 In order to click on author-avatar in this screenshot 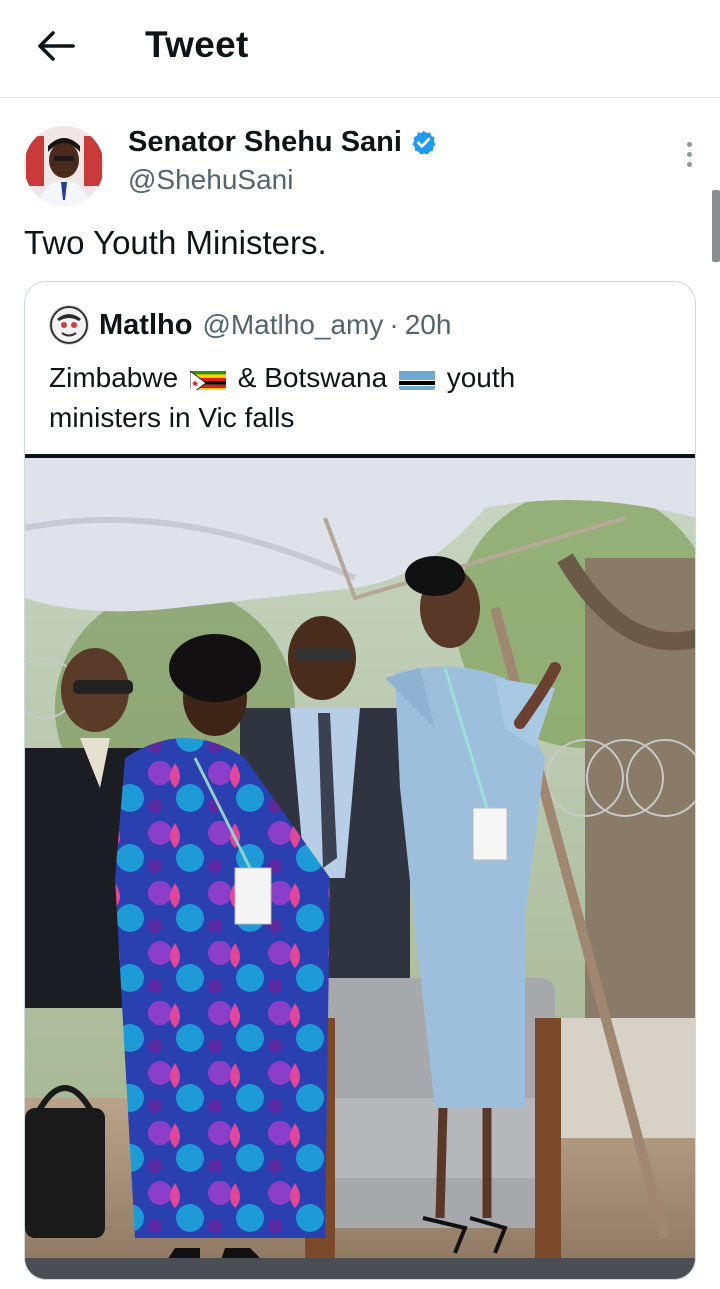, I will do `click(64, 166)`.